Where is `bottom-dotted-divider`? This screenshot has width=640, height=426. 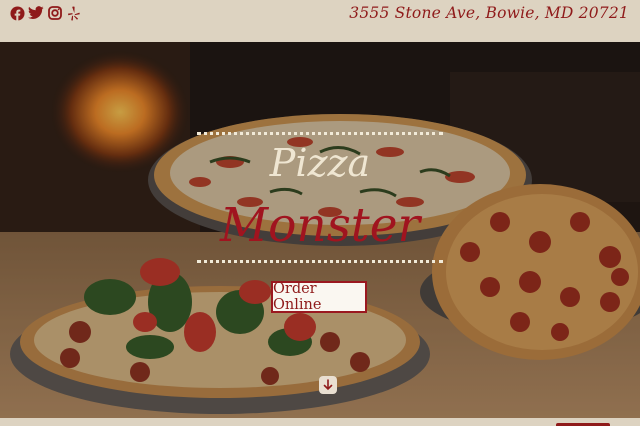
bottom-dotted-divider is located at coordinates (320, 261).